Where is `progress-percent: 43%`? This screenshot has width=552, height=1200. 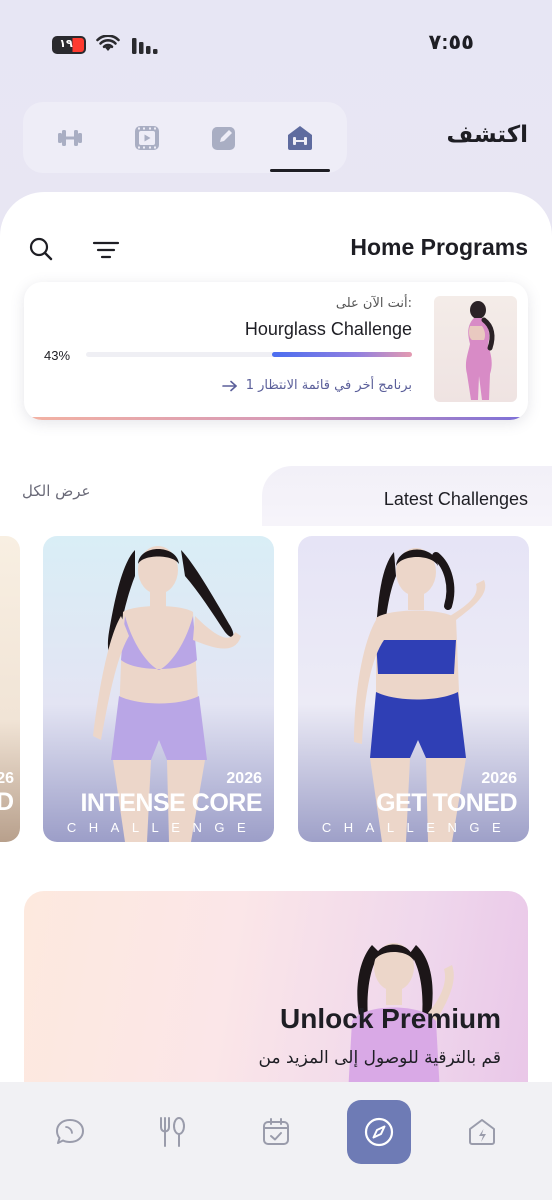
progress-percent: 43% is located at coordinates (57, 355).